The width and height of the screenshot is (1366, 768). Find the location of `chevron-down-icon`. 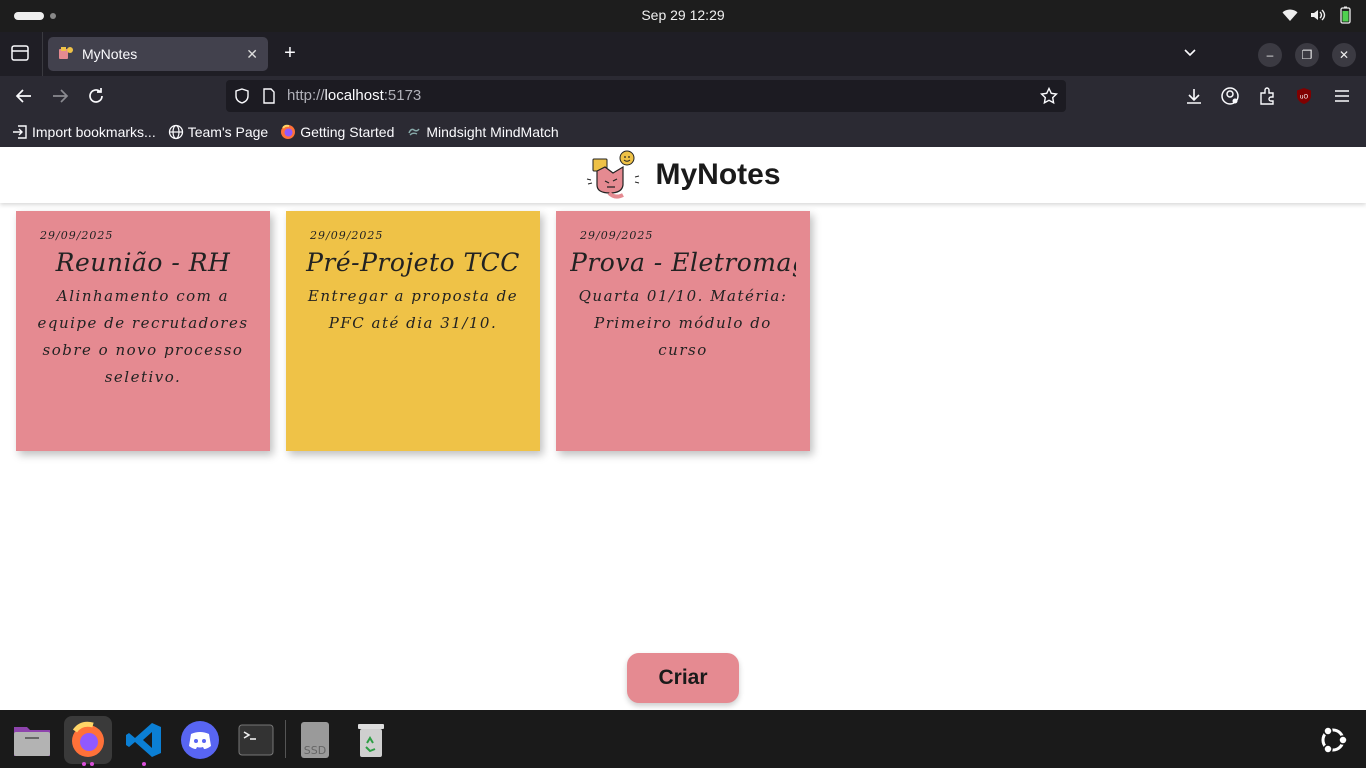

chevron-down-icon is located at coordinates (1190, 53).